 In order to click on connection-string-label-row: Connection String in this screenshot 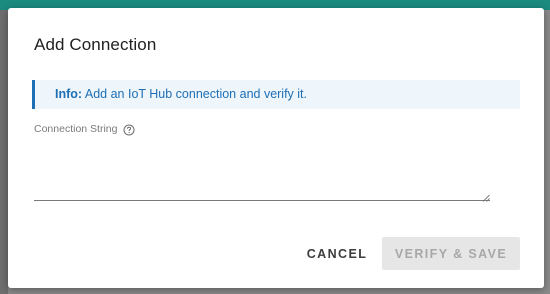, I will do `click(84, 129)`.